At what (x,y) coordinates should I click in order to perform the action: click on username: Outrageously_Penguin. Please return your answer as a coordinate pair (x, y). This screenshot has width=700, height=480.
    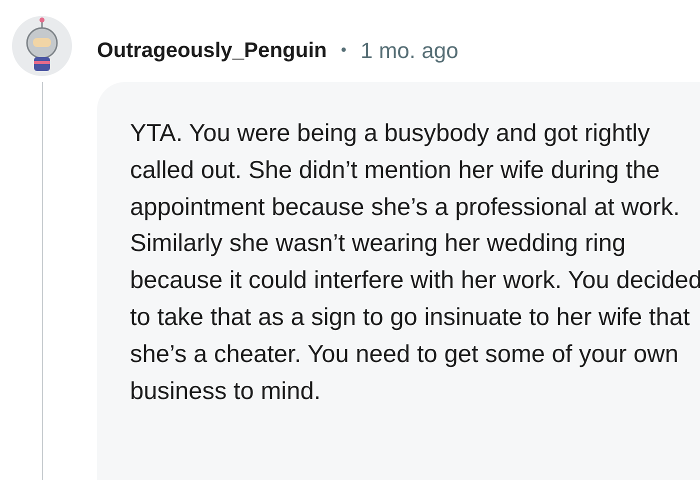
    Looking at the image, I should click on (212, 51).